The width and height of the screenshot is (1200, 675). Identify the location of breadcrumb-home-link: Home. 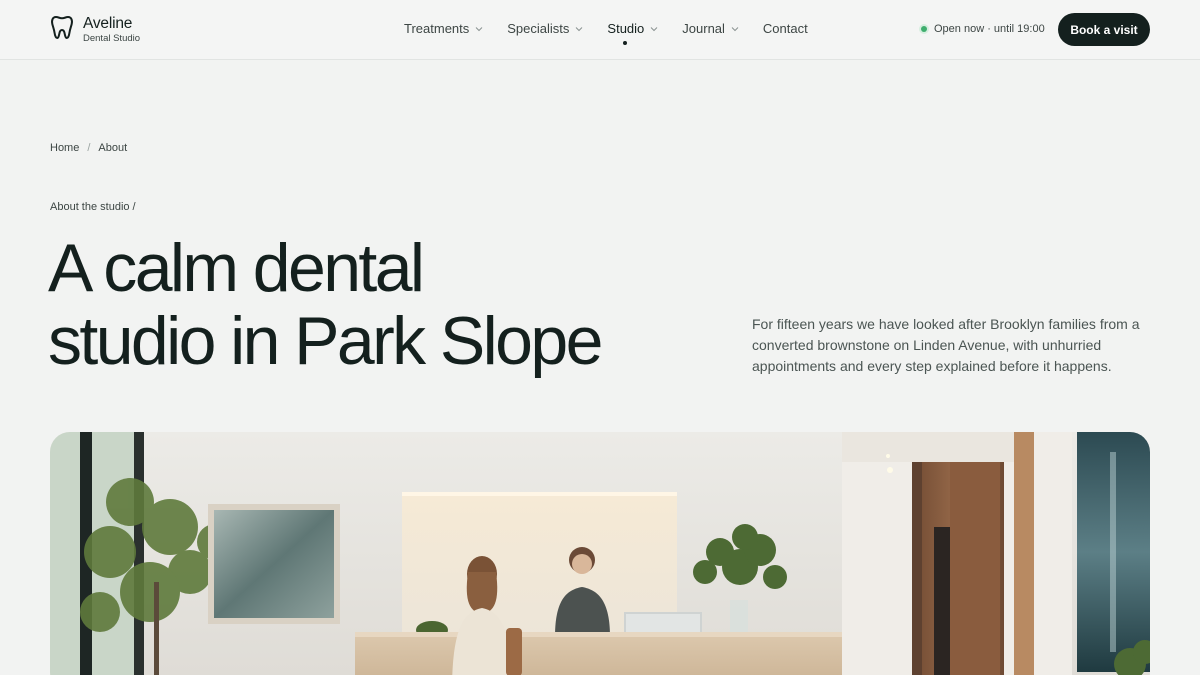
(64, 148).